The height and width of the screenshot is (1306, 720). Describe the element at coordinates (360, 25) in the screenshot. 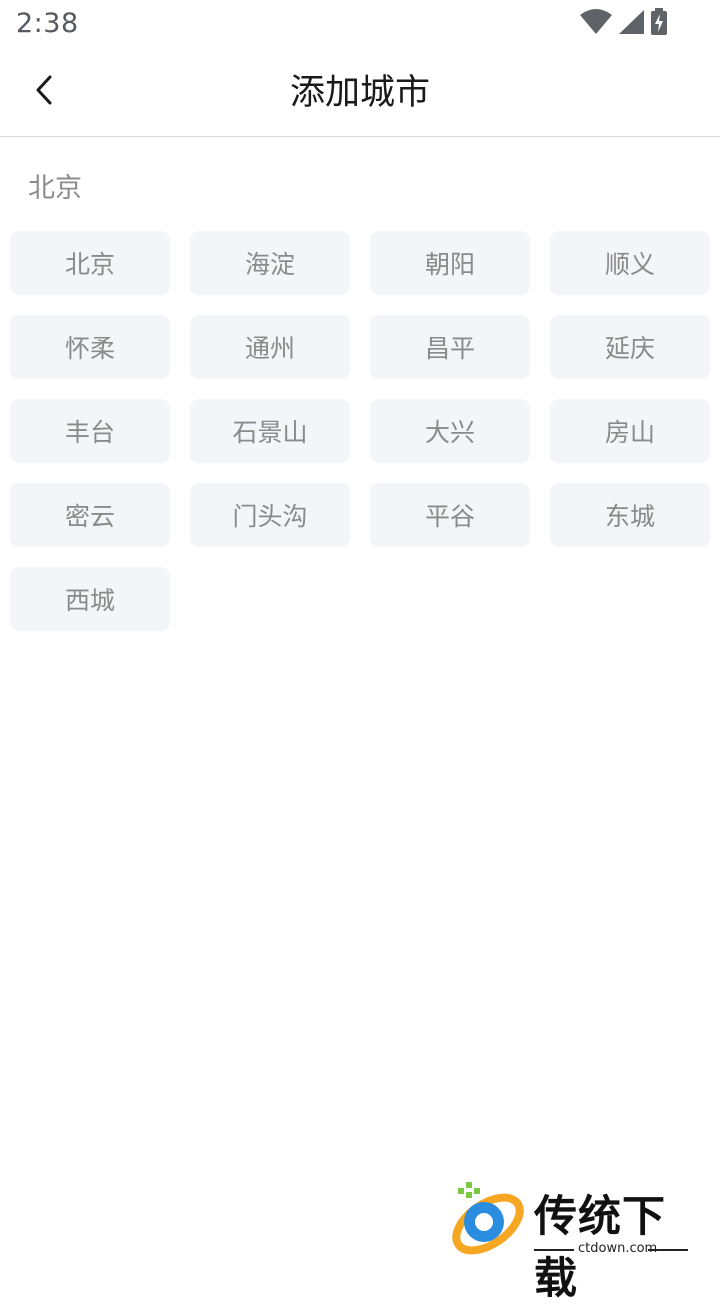

I see `status-bar: 2:38` at that location.